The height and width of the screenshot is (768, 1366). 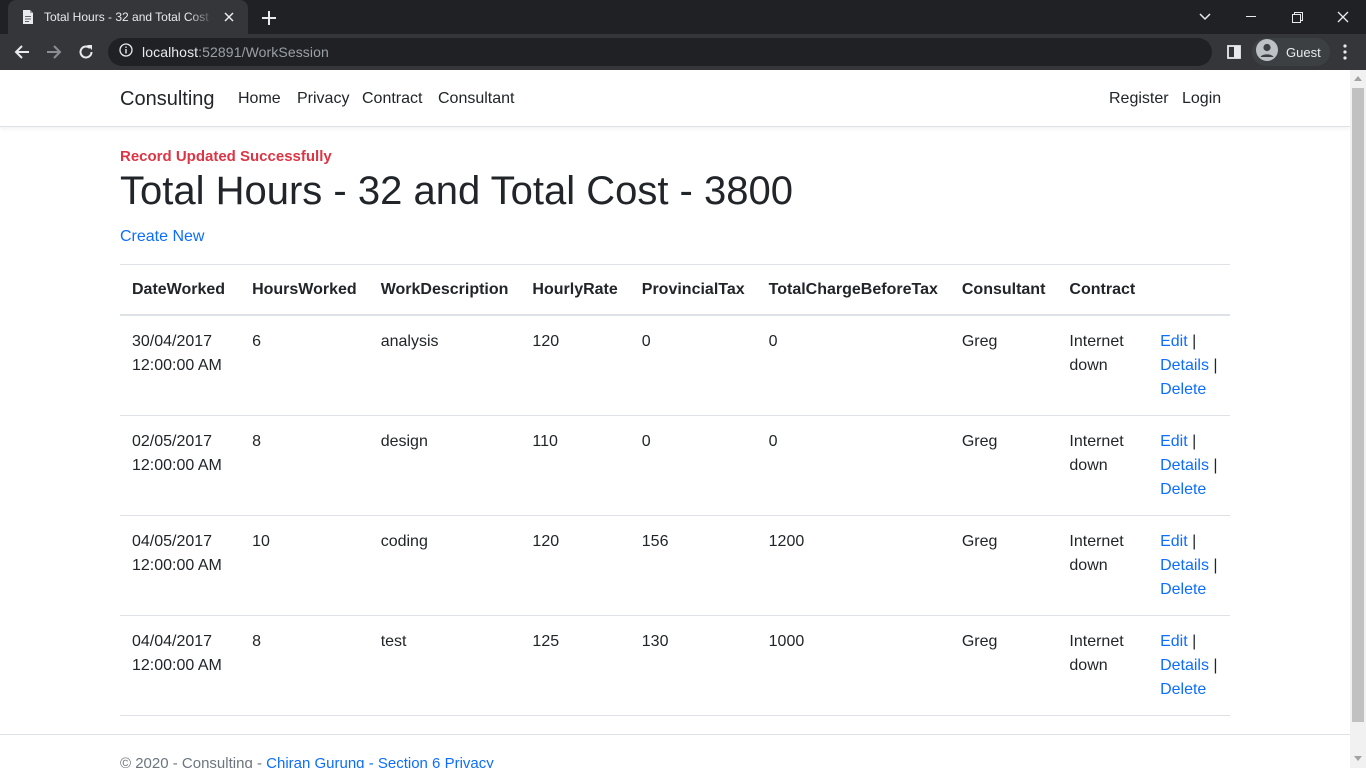 I want to click on nav-register: Register, so click(x=1139, y=99).